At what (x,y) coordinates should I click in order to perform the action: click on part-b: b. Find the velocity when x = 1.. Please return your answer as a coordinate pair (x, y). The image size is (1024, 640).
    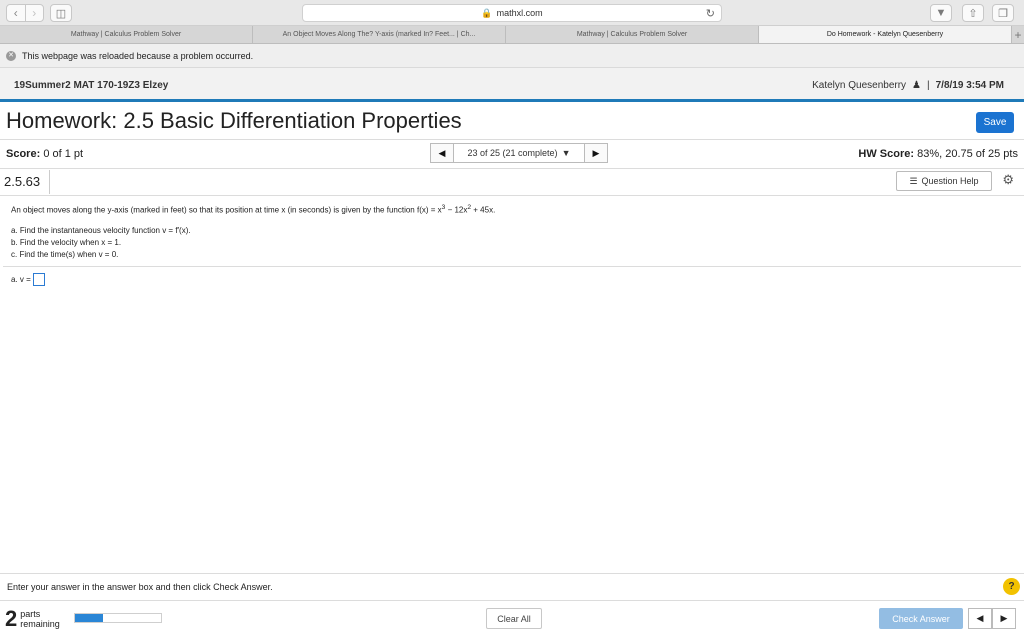
    Looking at the image, I should click on (66, 242).